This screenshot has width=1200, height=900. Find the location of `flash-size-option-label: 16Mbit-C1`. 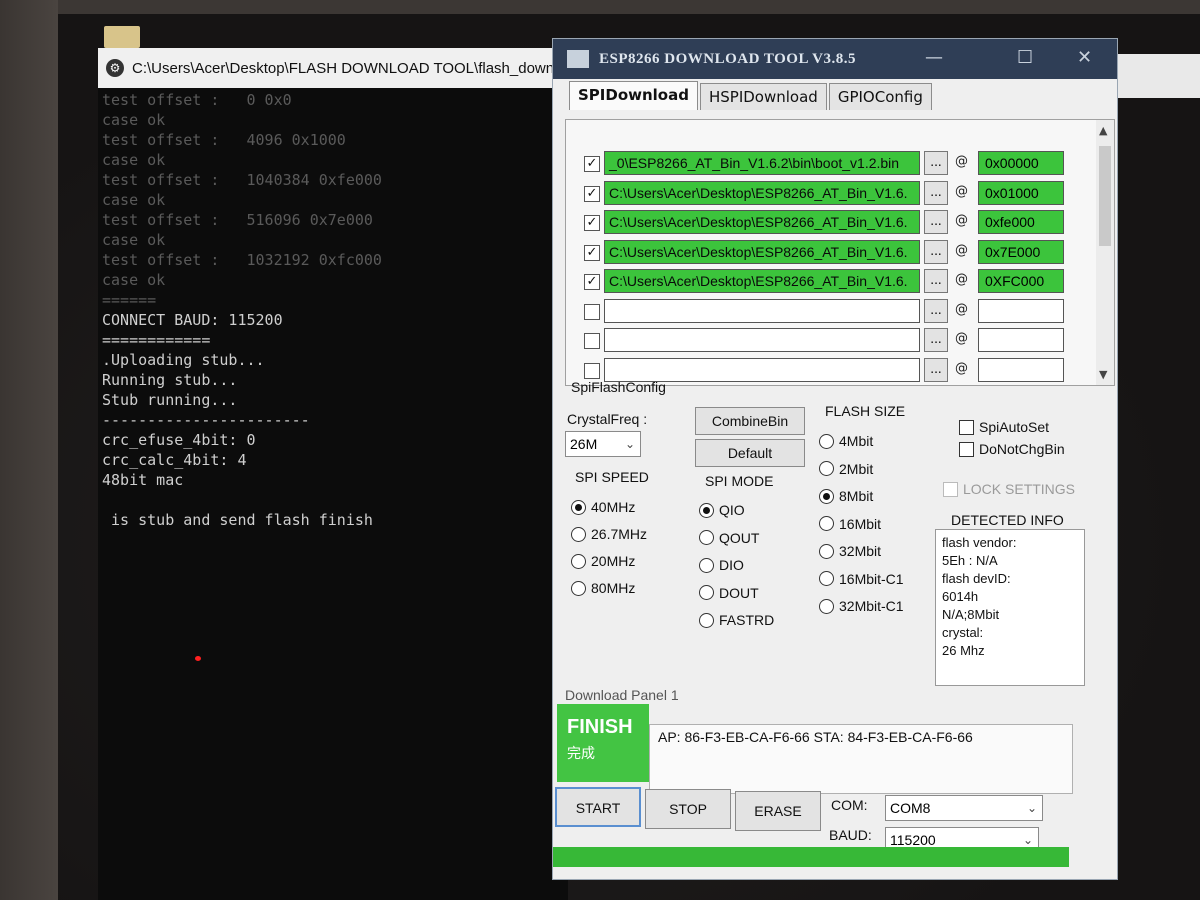

flash-size-option-label: 16Mbit-C1 is located at coordinates (871, 578).